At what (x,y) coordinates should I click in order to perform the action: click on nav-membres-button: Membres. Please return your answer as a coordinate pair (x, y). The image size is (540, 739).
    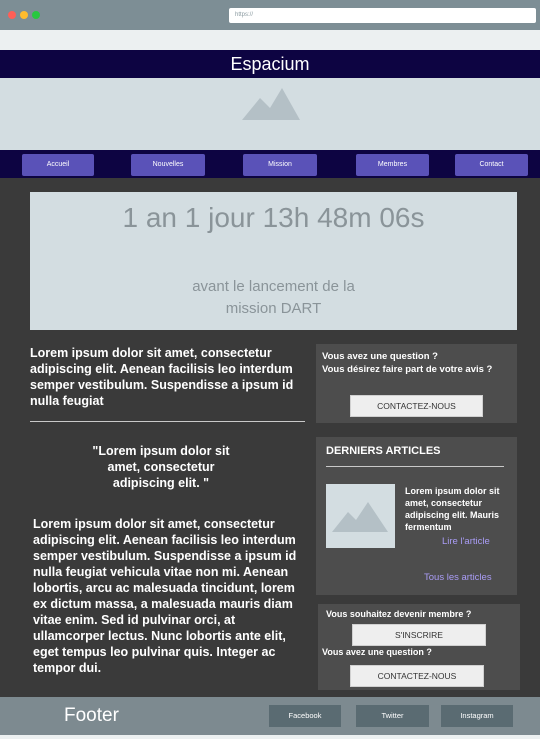
    Looking at the image, I should click on (392, 165).